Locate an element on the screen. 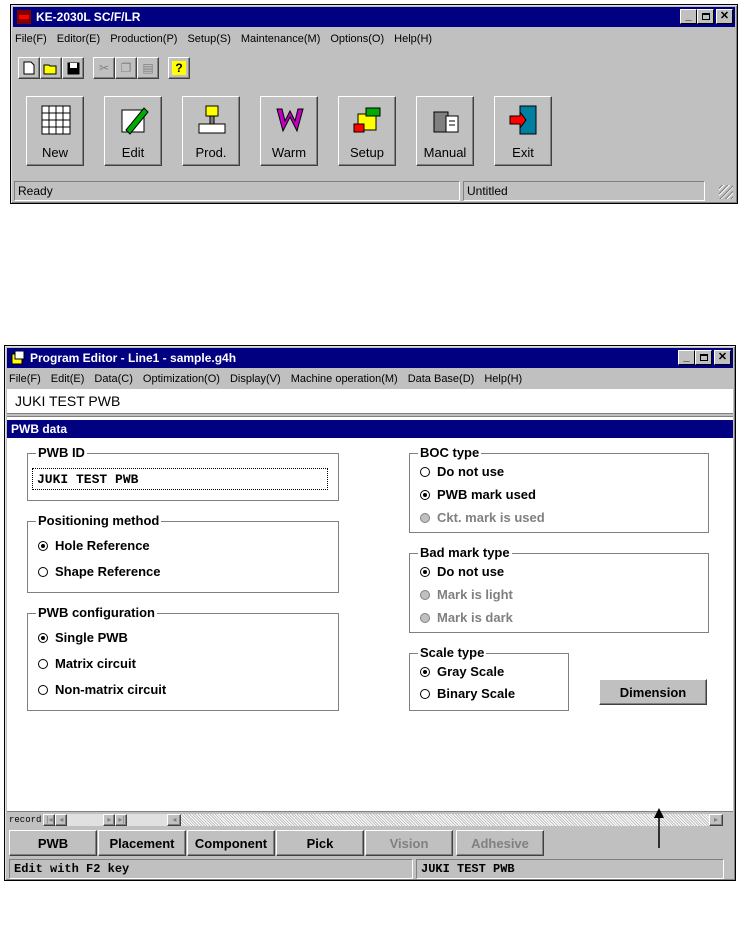  close-button: ✕ is located at coordinates (724, 16).